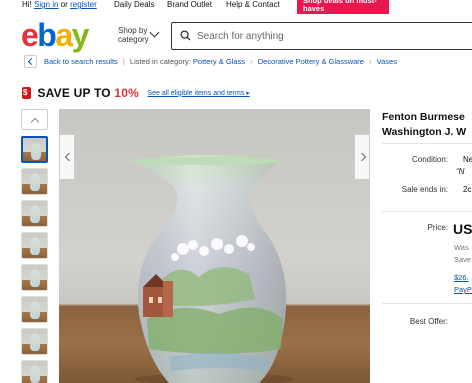 The width and height of the screenshot is (472, 383). Describe the element at coordinates (154, 32) in the screenshot. I see `chevron-down-icon` at that location.